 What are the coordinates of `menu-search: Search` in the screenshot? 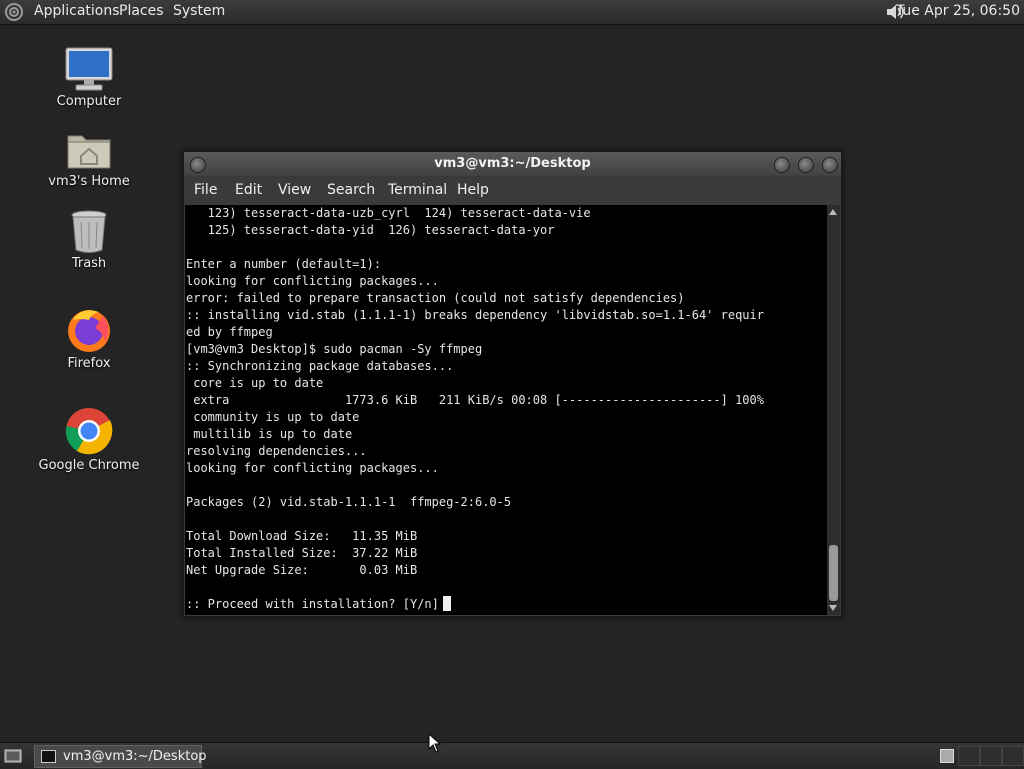 It's located at (351, 190).